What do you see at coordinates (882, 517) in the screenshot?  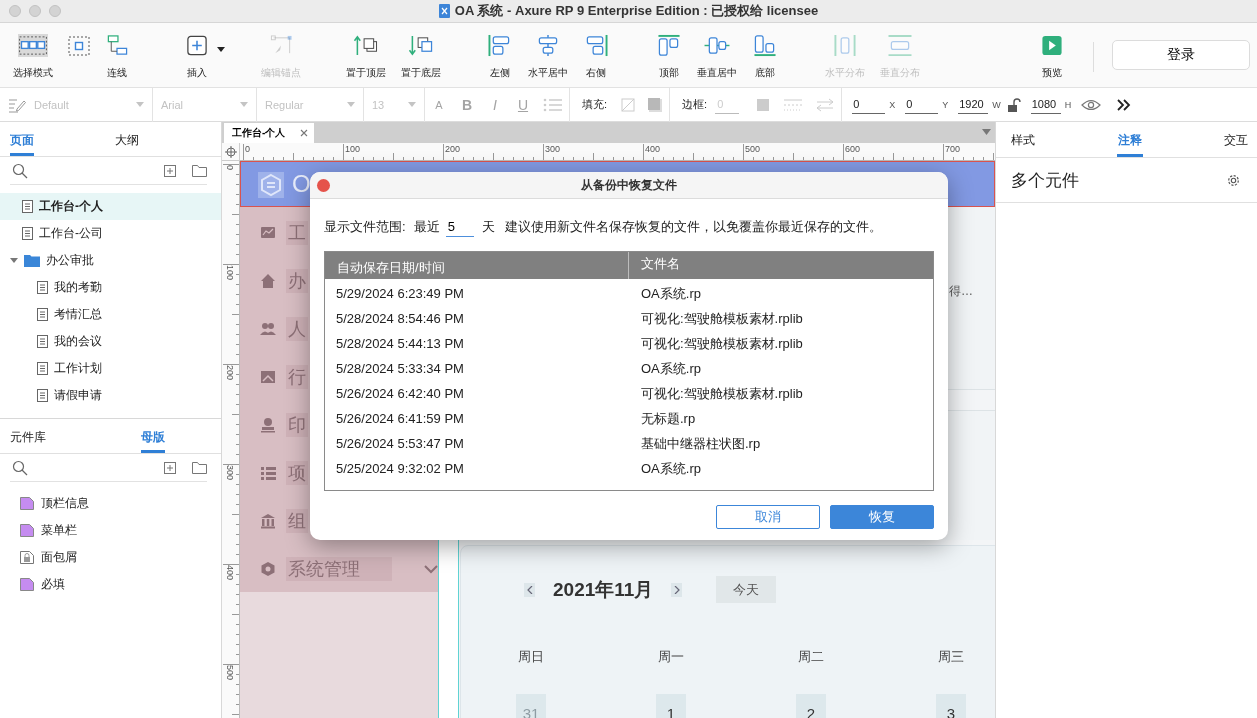 I see `restore-button: 恢复` at bounding box center [882, 517].